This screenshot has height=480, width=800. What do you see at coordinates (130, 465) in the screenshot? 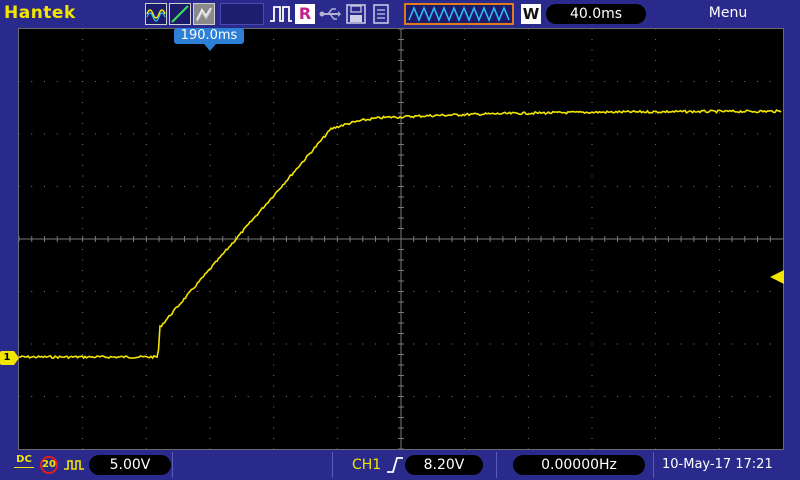
I see `channel-1-volts-div: 5.00V` at bounding box center [130, 465].